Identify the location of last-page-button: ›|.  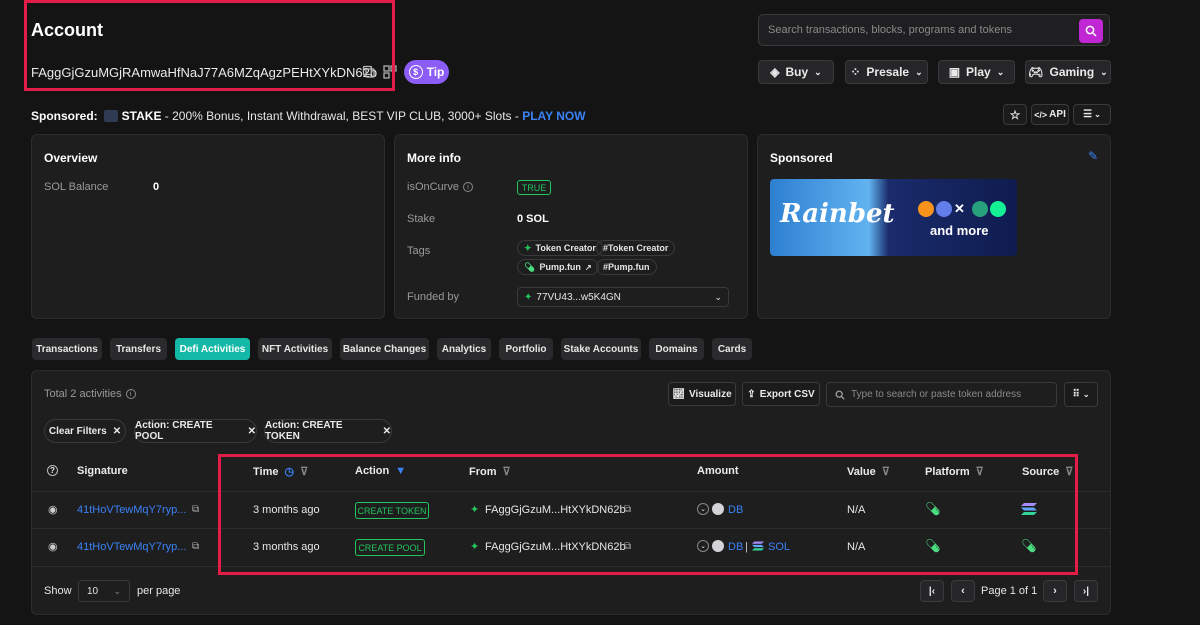
(1086, 591).